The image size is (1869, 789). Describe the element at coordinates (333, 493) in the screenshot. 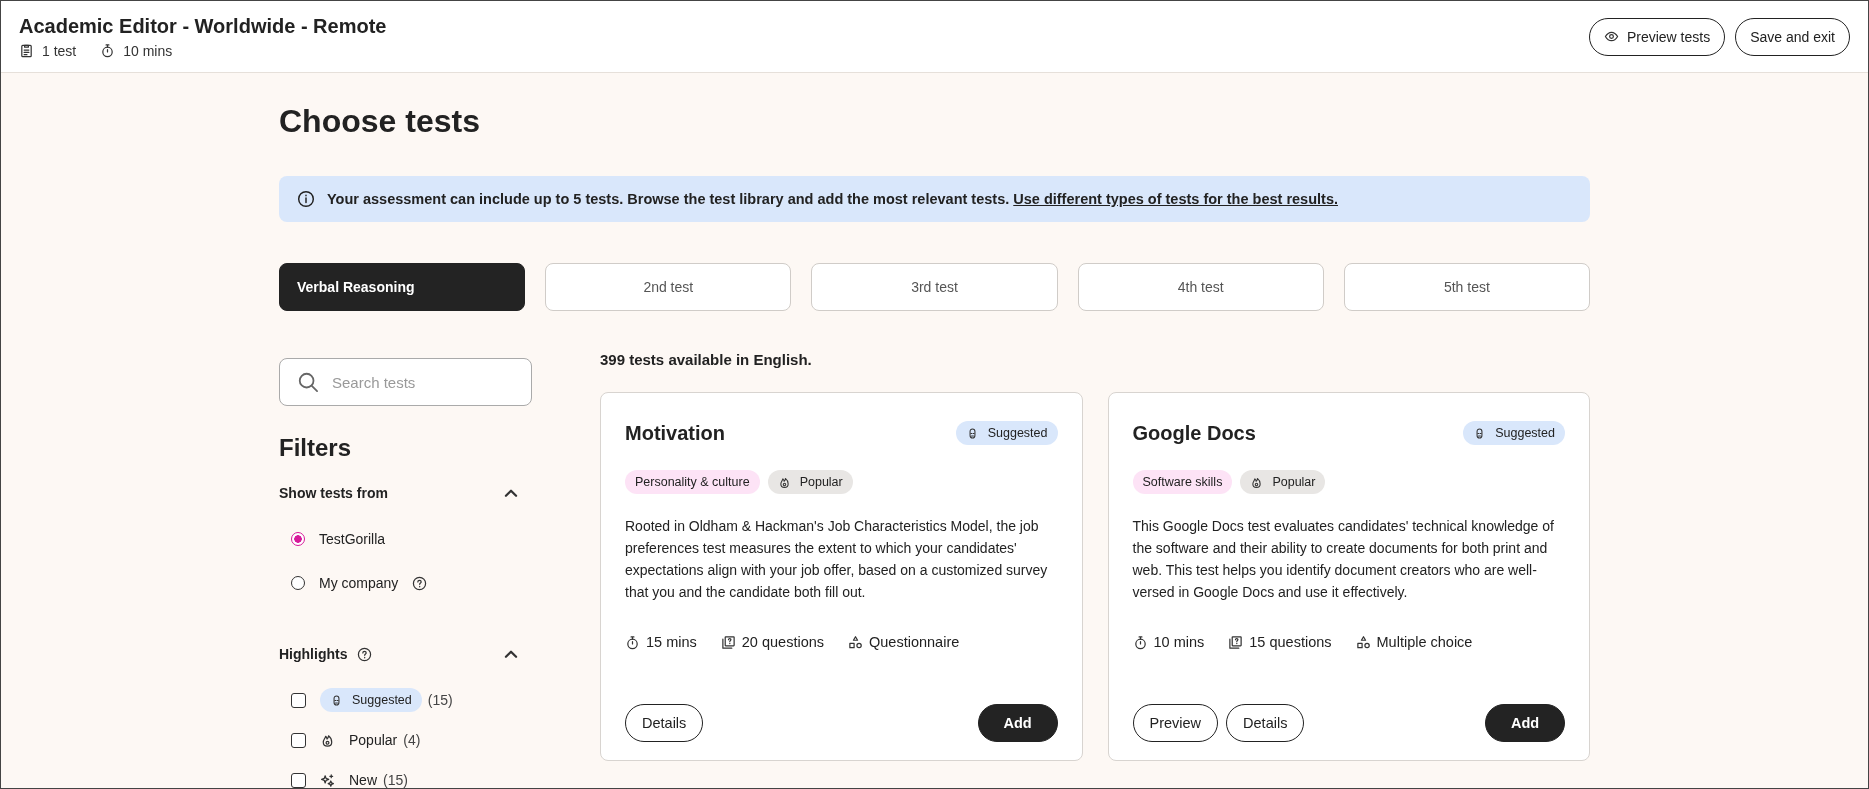

I see `section-title: Show tests from` at that location.